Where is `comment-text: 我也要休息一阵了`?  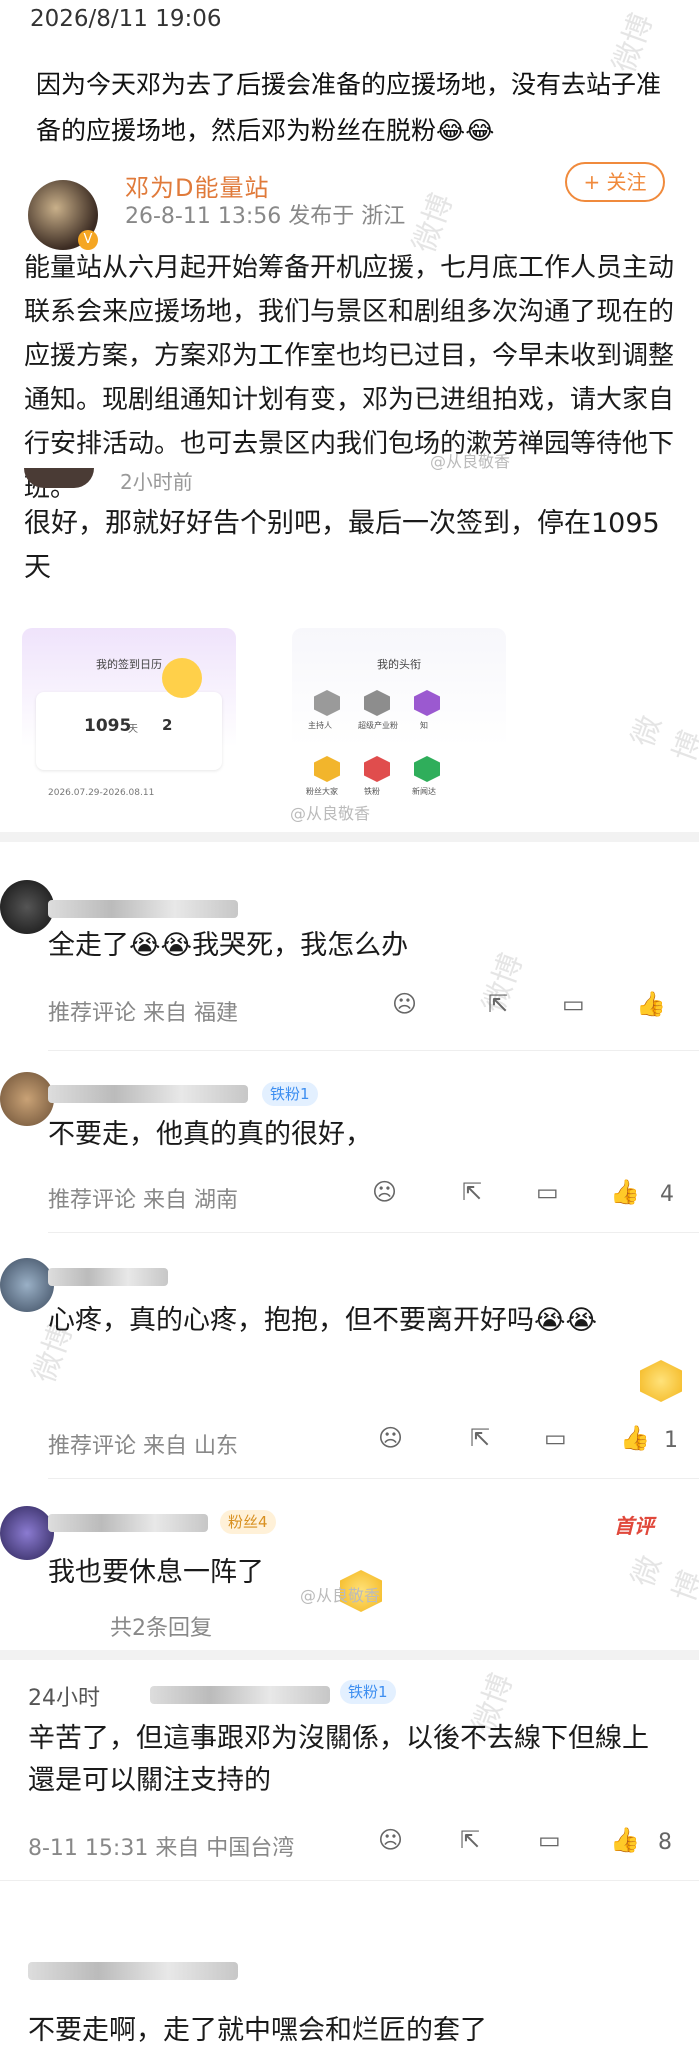 comment-text: 我也要休息一阵了 is located at coordinates (156, 1572).